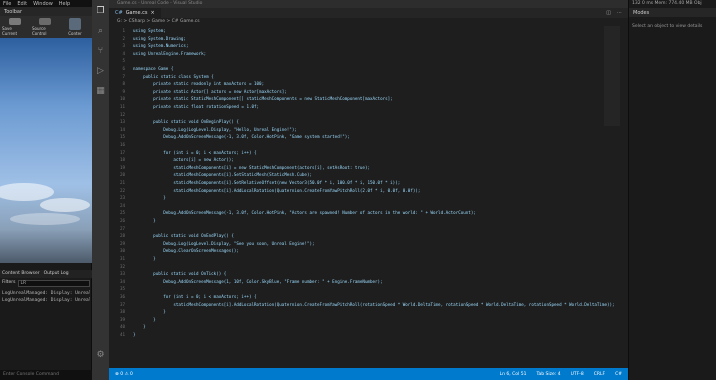 The height and width of the screenshot is (380, 716). Describe the element at coordinates (100, 190) in the screenshot. I see `activity-bar: ❐ ⌕ ⑂ ▷ ▦ ⚙` at that location.